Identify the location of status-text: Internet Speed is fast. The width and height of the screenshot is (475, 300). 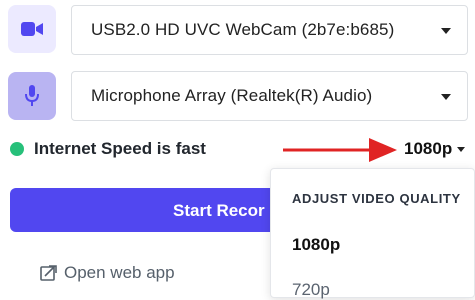
(120, 148).